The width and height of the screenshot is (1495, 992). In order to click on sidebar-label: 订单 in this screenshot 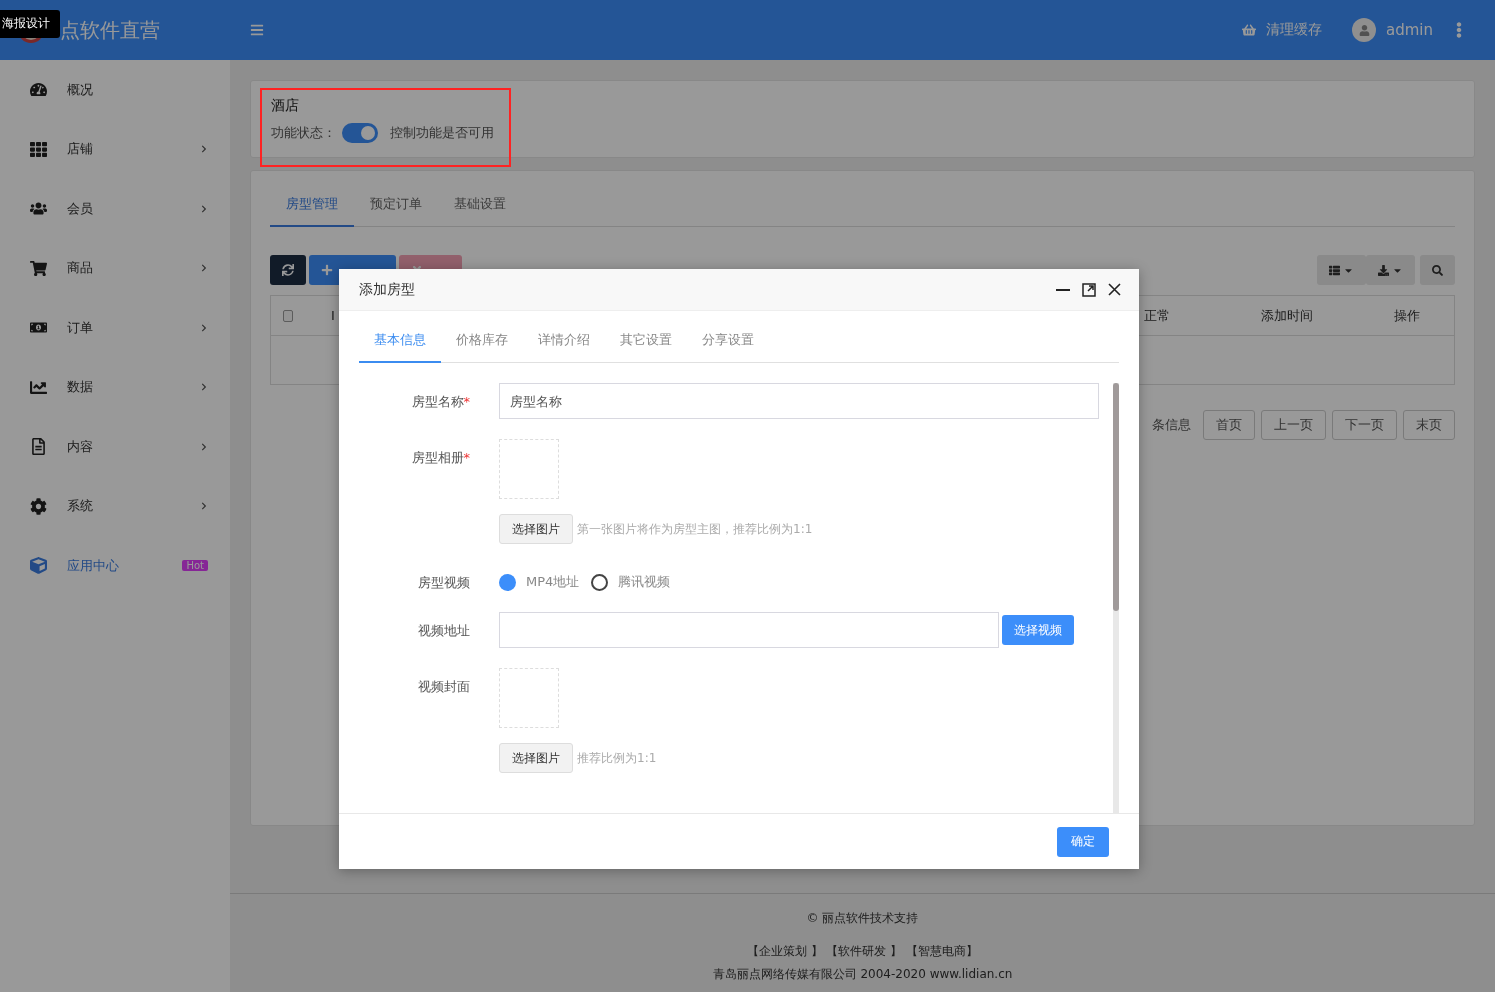, I will do `click(80, 327)`.